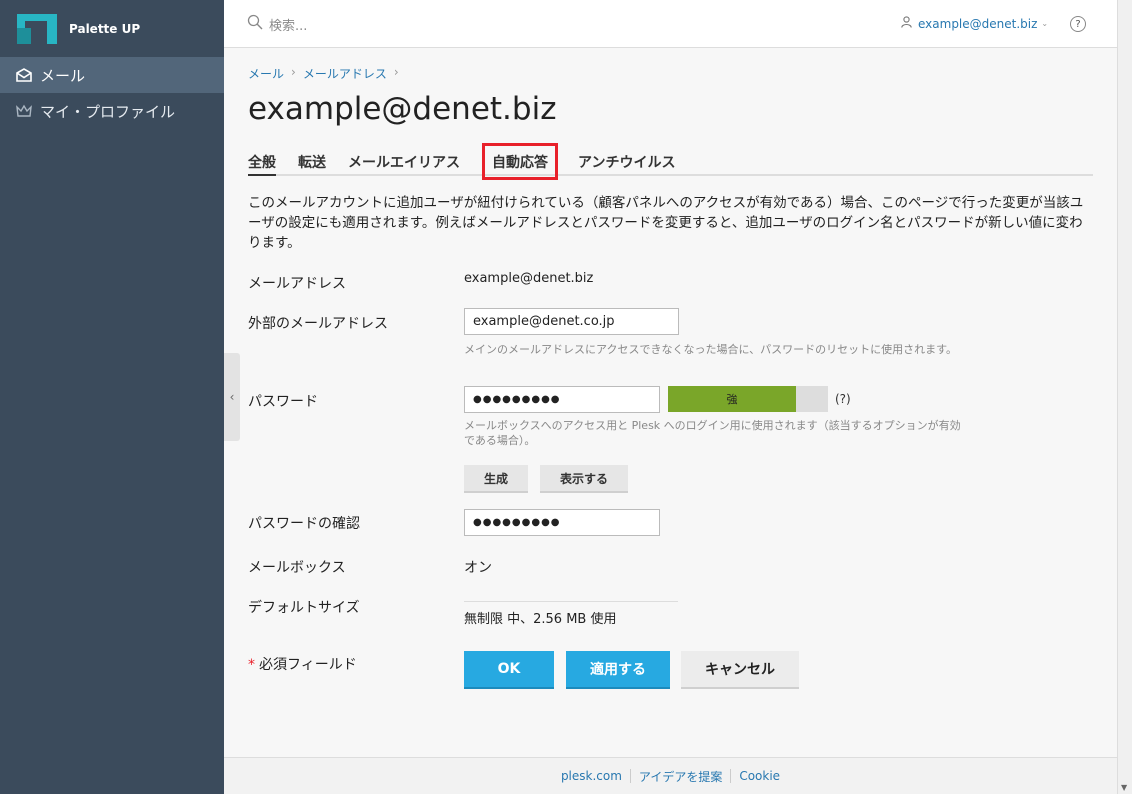  What do you see at coordinates (571, 601) in the screenshot?
I see `size-divider` at bounding box center [571, 601].